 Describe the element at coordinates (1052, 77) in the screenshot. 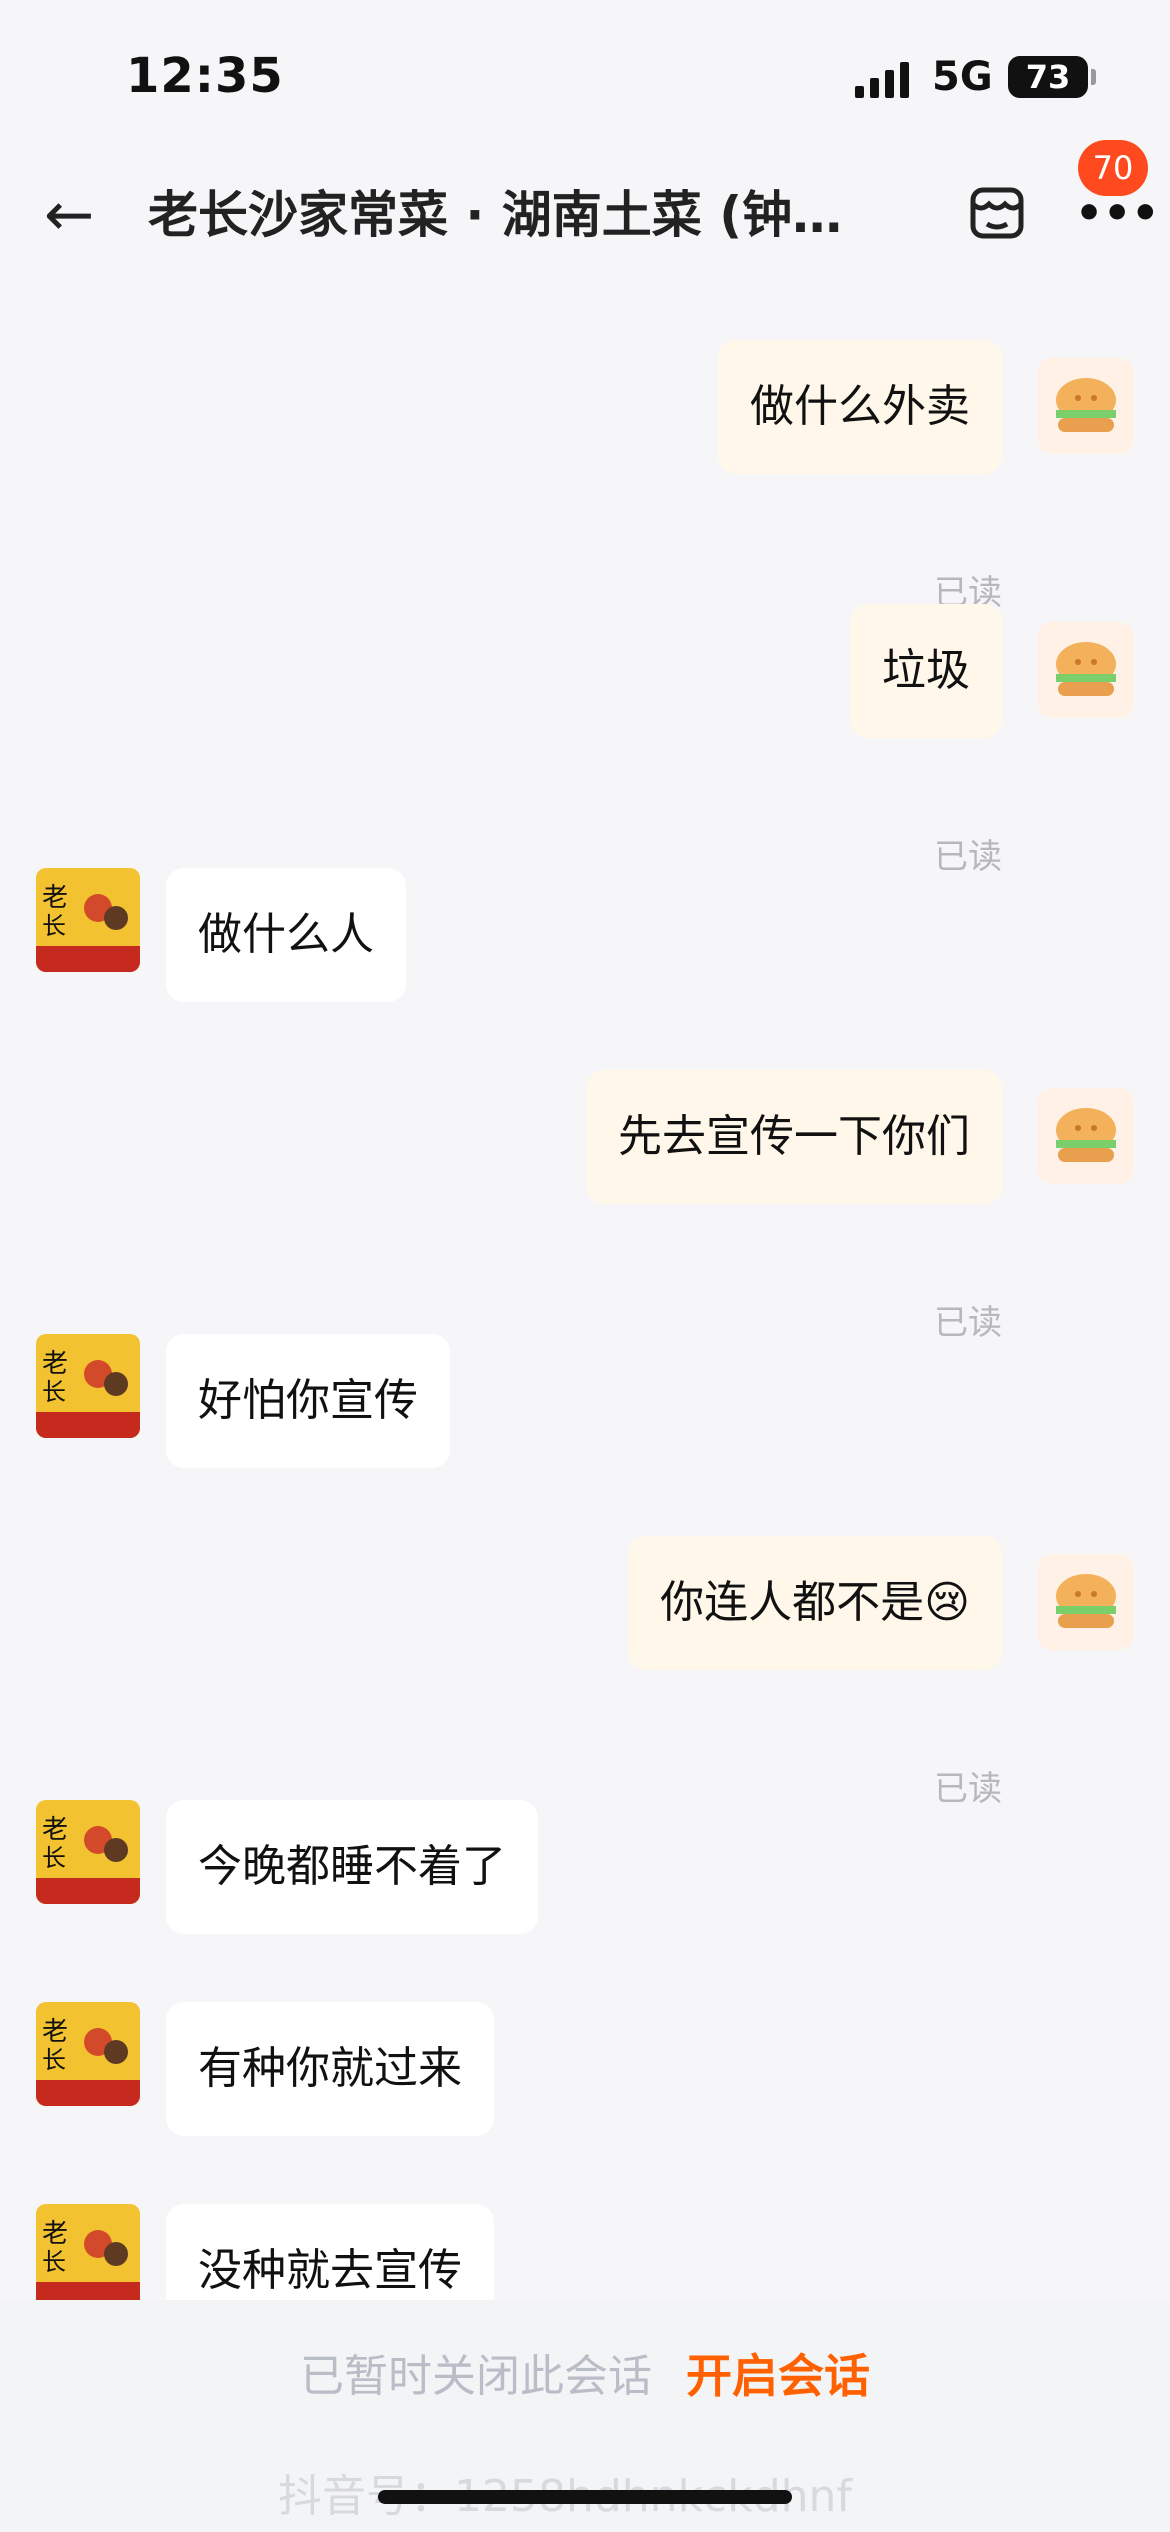

I see `battery-indicator: 73` at that location.